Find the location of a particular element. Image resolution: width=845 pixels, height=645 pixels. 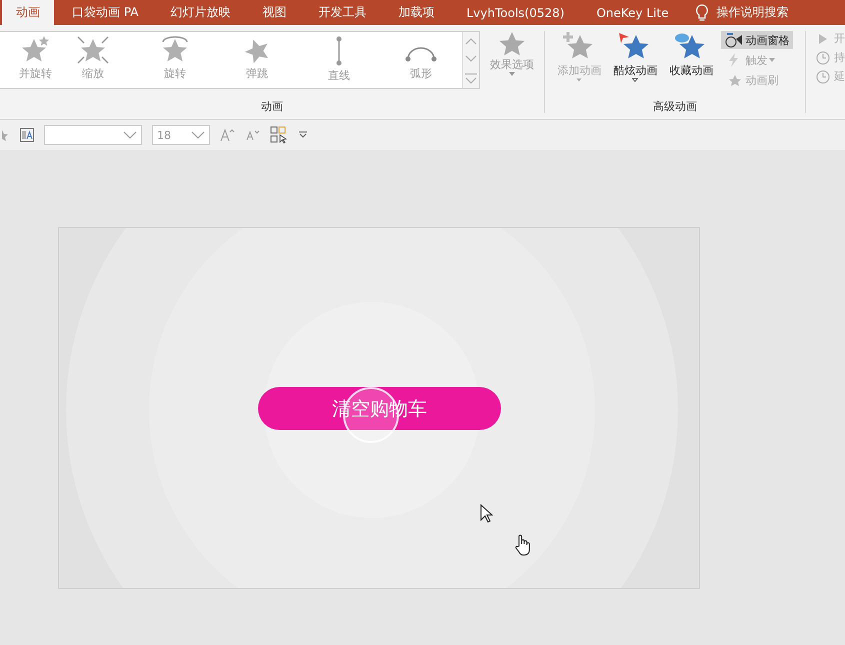

clock-pane-icon is located at coordinates (734, 40).